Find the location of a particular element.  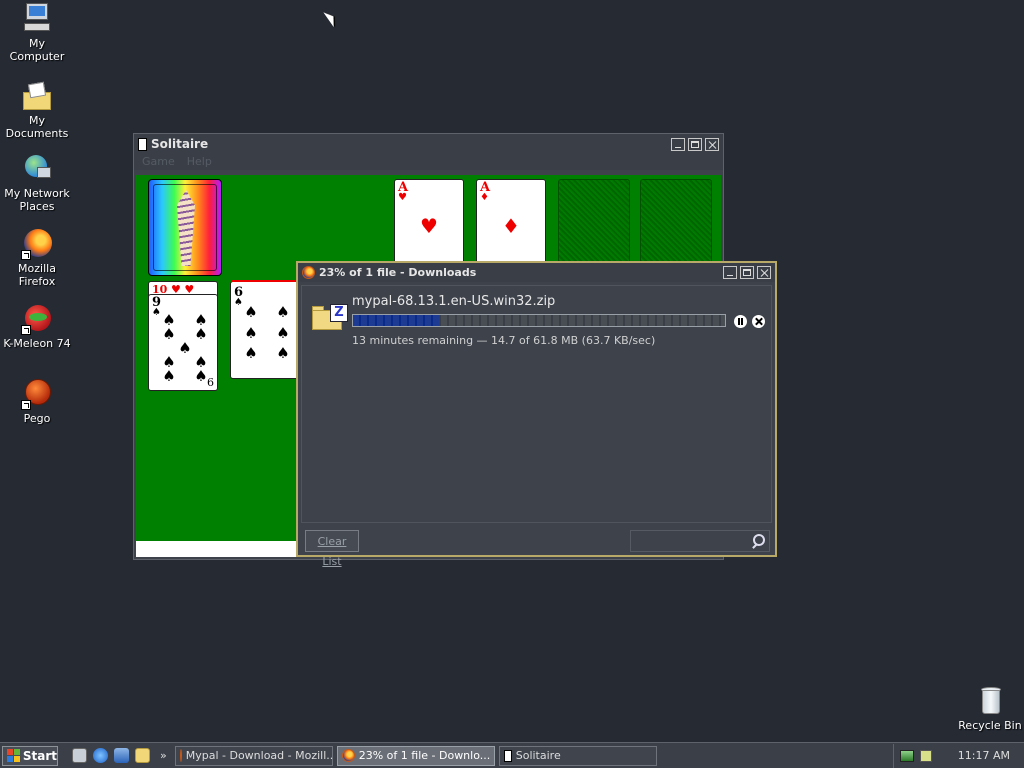

clock: 11:17 AM is located at coordinates (984, 755).